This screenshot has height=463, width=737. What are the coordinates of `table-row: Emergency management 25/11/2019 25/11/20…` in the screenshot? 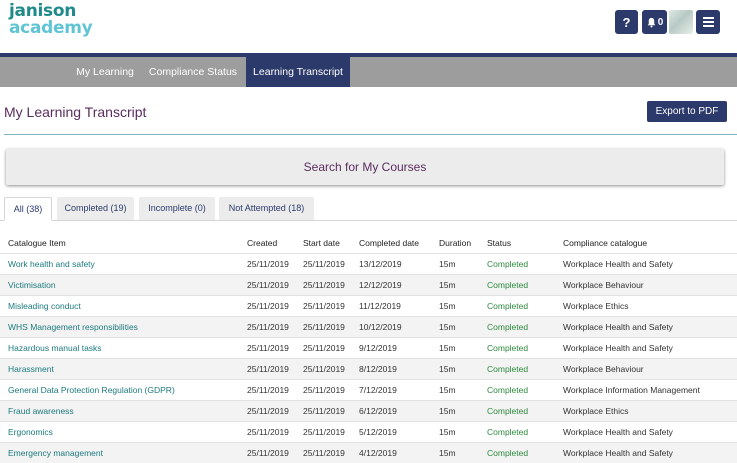 It's located at (368, 452).